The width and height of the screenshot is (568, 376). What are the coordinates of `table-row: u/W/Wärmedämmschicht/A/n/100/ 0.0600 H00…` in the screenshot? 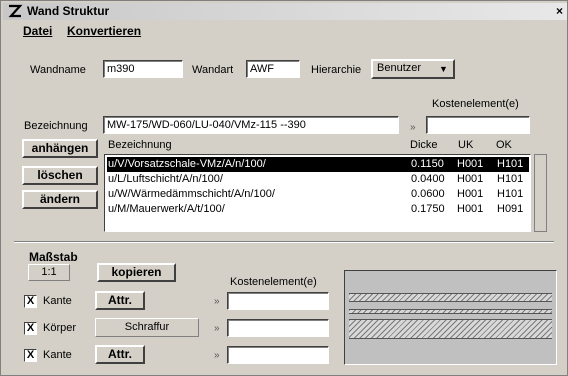 It's located at (318, 194).